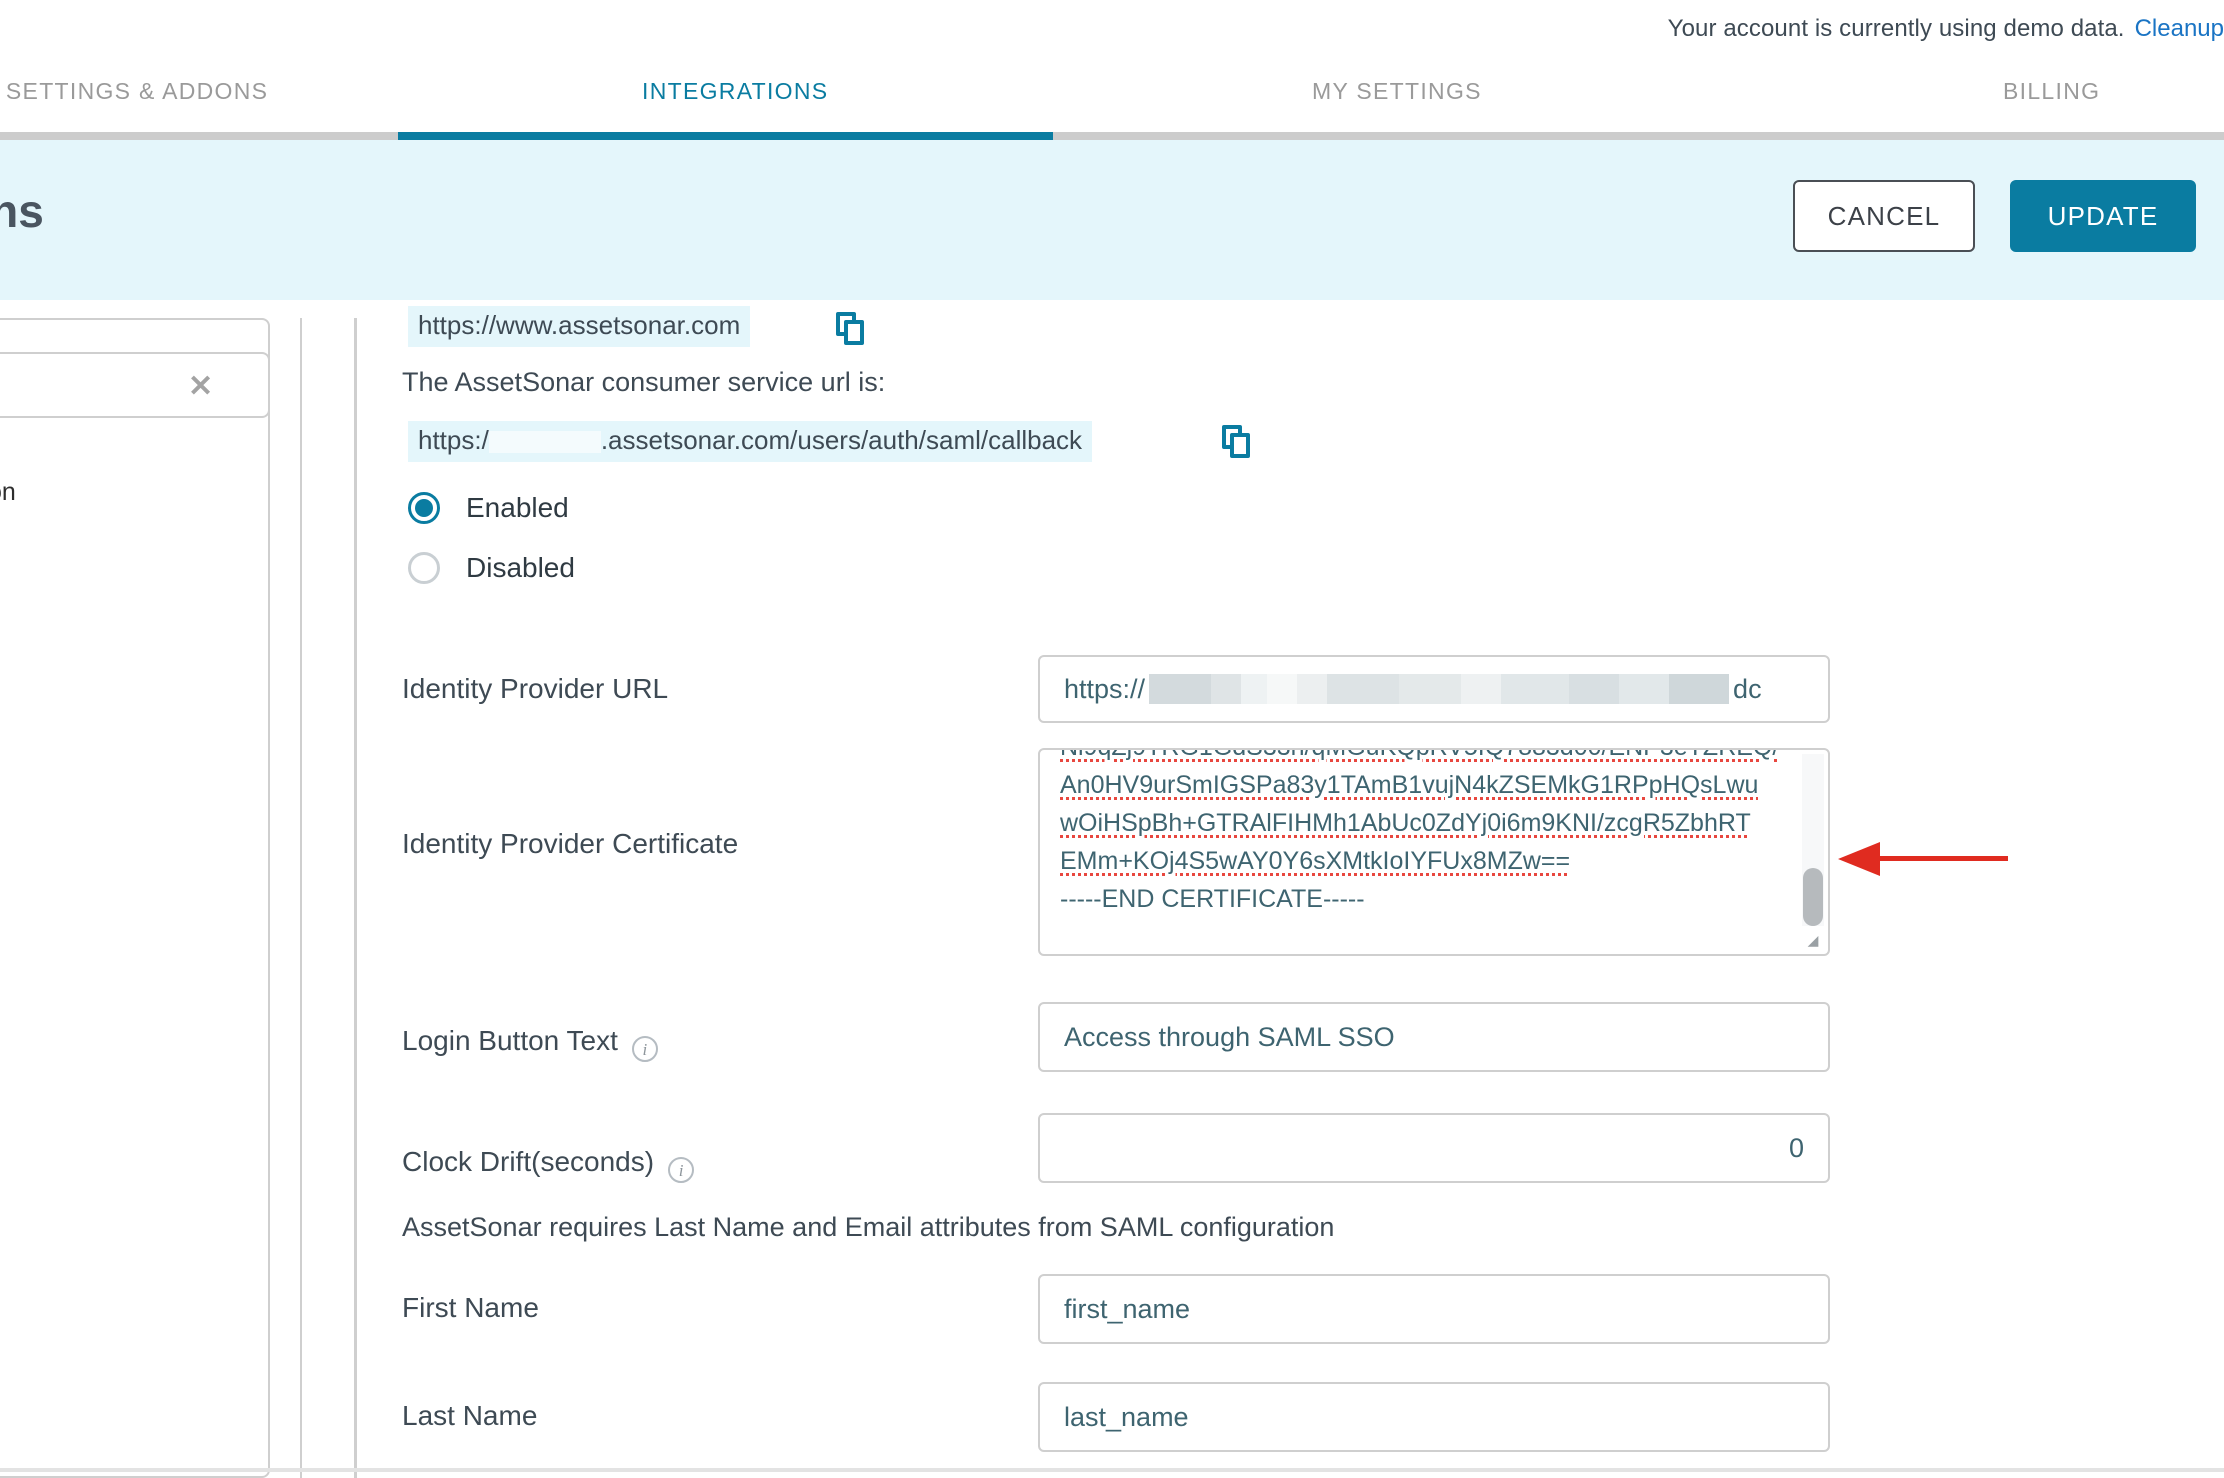 The width and height of the screenshot is (2224, 1478). I want to click on identity-provider-url-input: https:// dc, so click(1434, 689).